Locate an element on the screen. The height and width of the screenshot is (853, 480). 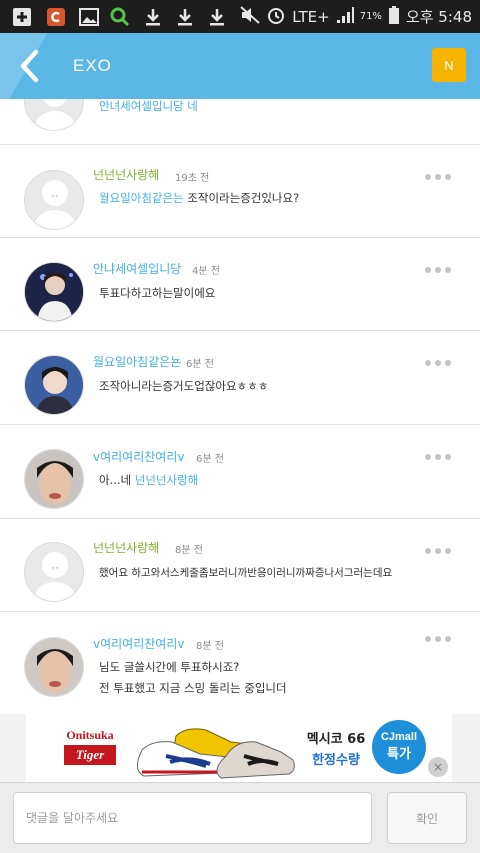
chevron-left-icon is located at coordinates (29, 66).